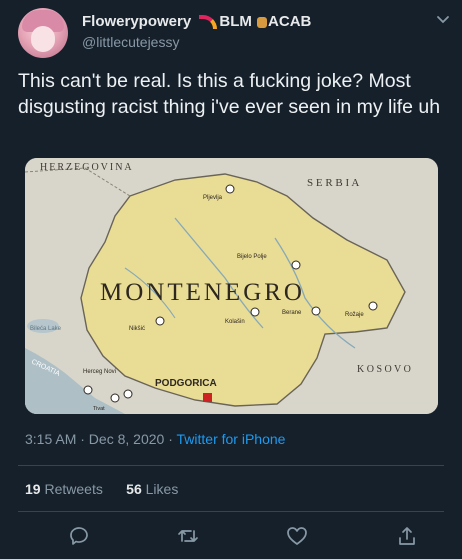 This screenshot has height=559, width=462. Describe the element at coordinates (235, 21) in the screenshot. I see `badge-blm: BLM` at that location.